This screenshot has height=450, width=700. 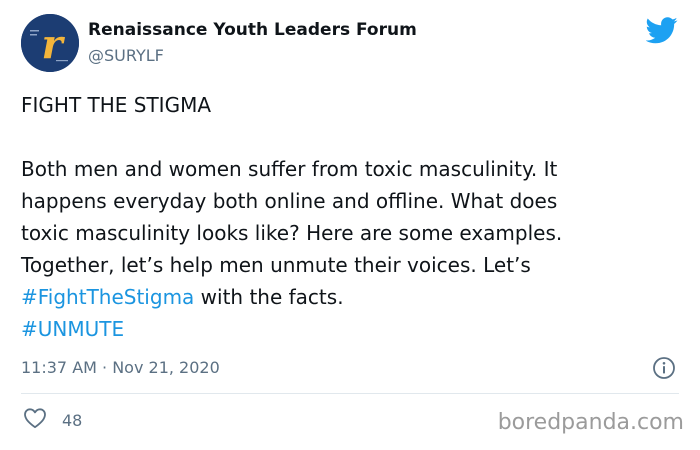 What do you see at coordinates (120, 367) in the screenshot?
I see `tweet-timestamp: 11:37 AM · Nov 21, 2020` at bounding box center [120, 367].